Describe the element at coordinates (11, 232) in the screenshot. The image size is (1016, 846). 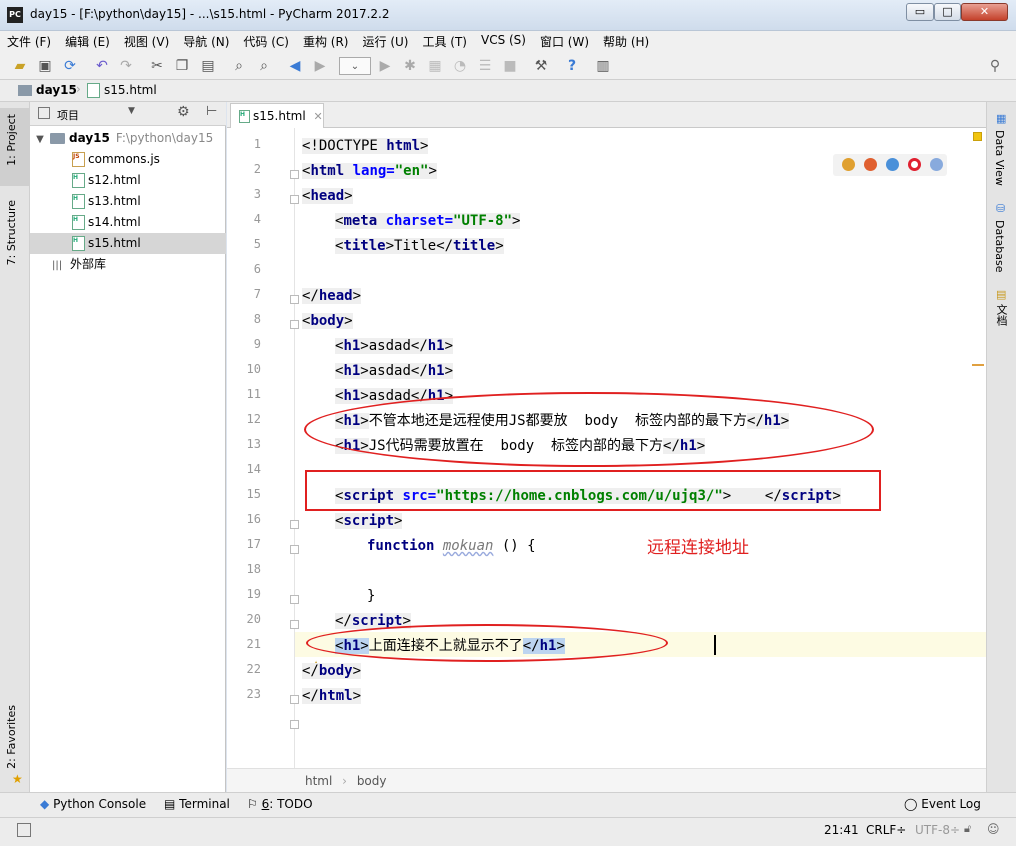
I see `tab-structure: 7: Structure` at that location.